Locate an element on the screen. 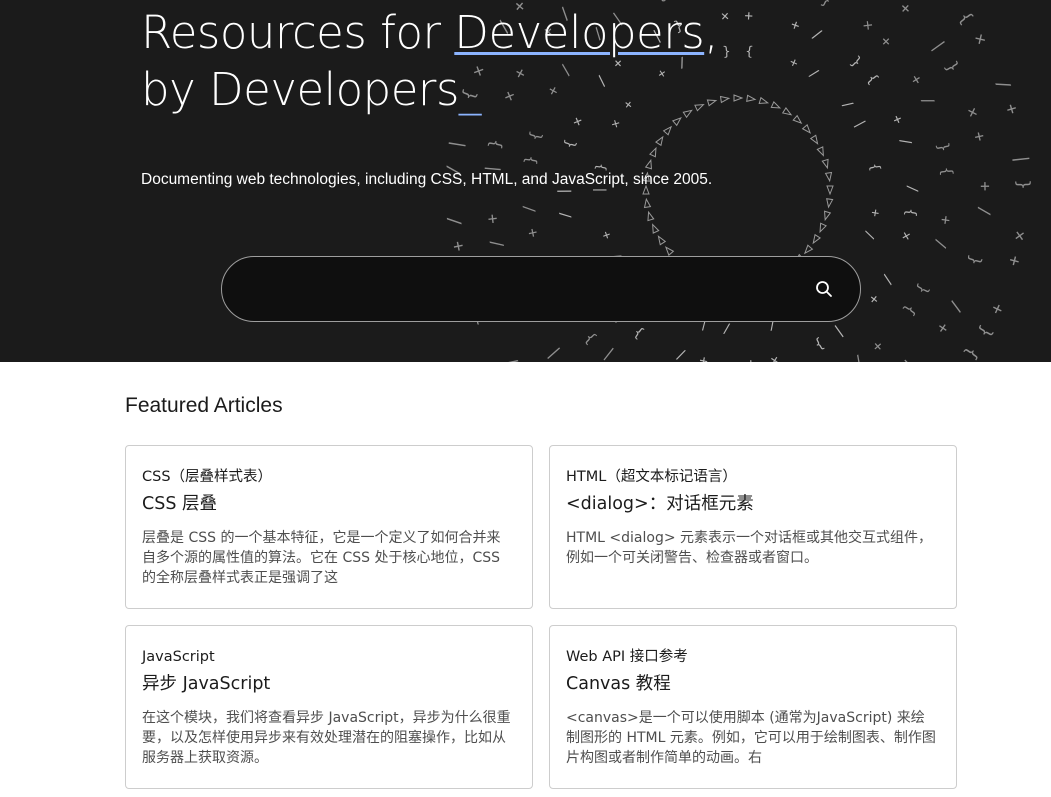 Image resolution: width=1051 pixels, height=797 pixels. article-category: JavaScript is located at coordinates (329, 657).